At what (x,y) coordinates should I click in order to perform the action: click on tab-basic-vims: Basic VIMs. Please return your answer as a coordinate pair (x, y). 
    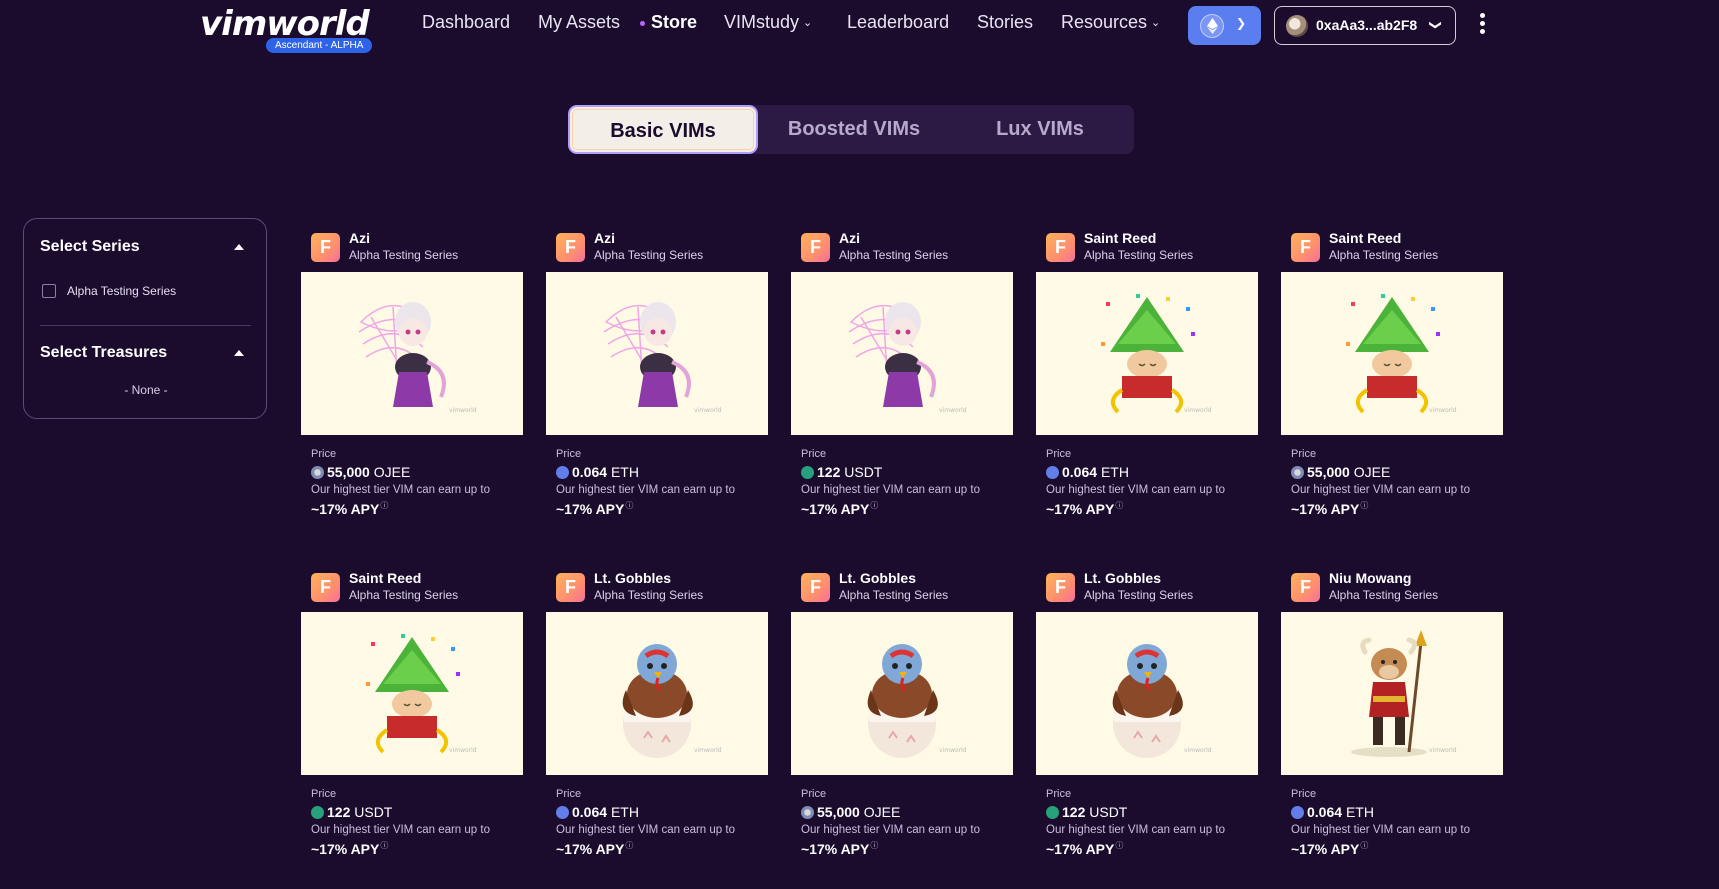
    Looking at the image, I should click on (663, 129).